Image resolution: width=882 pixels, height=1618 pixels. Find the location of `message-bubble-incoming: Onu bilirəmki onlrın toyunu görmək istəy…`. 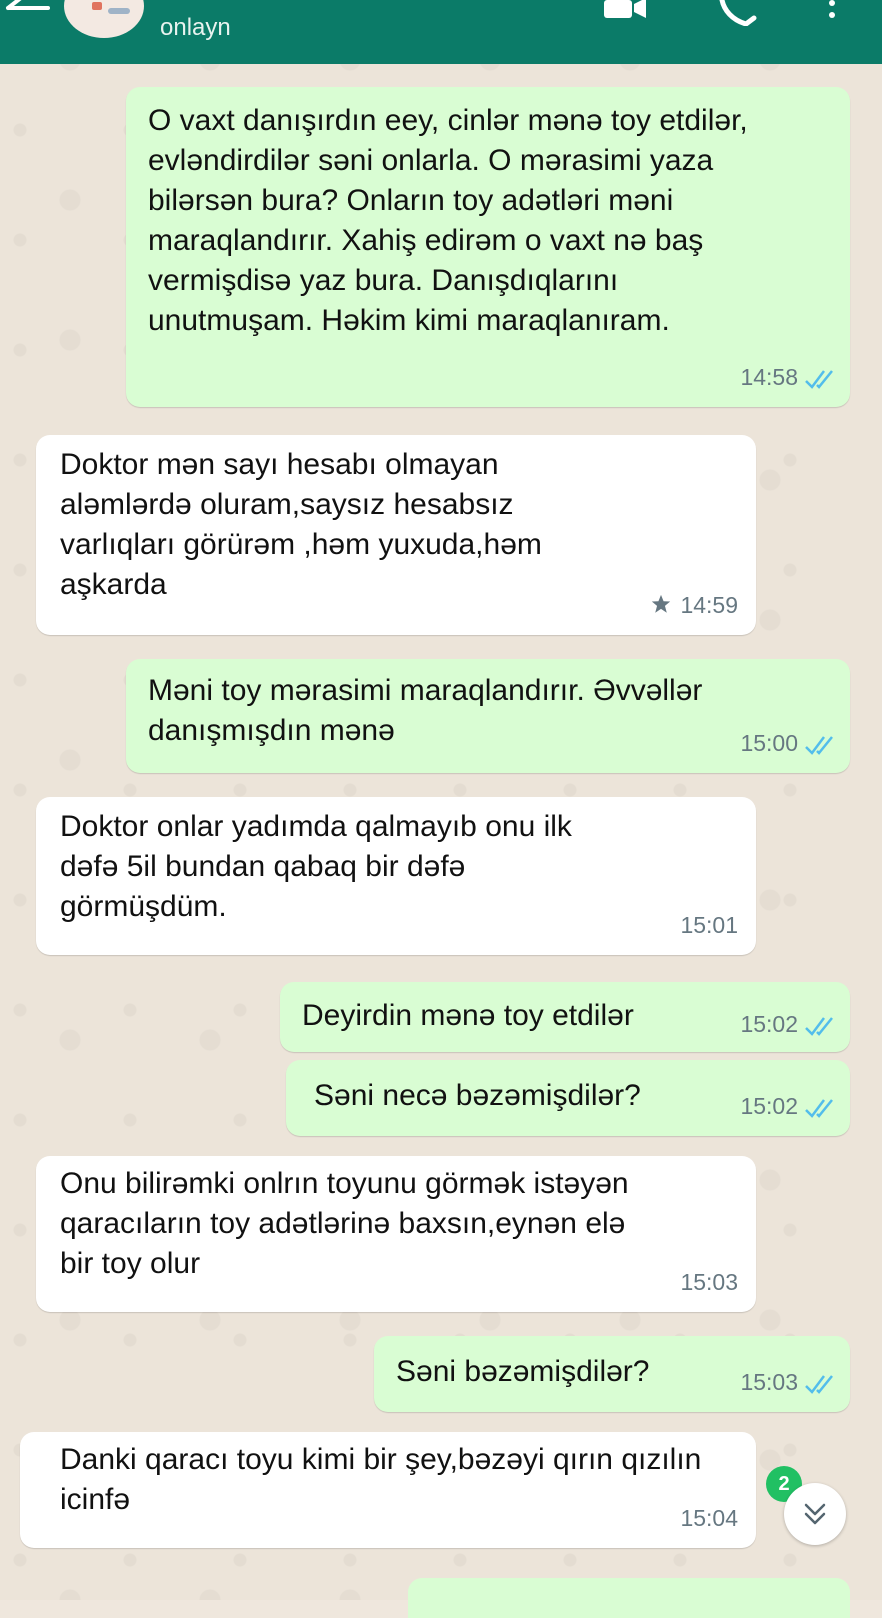

message-bubble-incoming: Onu bilirəmki onlrın toyunu görmək istəy… is located at coordinates (396, 1234).